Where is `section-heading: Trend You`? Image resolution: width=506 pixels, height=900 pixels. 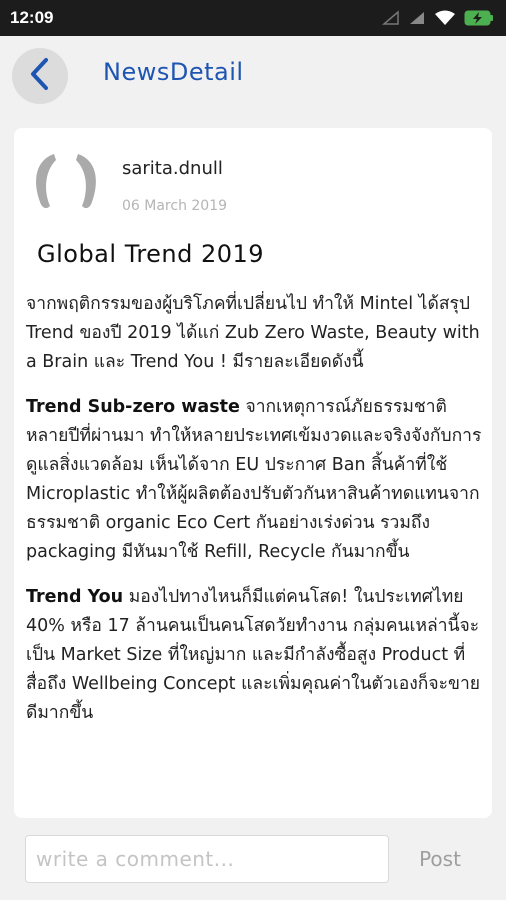 section-heading: Trend You is located at coordinates (75, 597).